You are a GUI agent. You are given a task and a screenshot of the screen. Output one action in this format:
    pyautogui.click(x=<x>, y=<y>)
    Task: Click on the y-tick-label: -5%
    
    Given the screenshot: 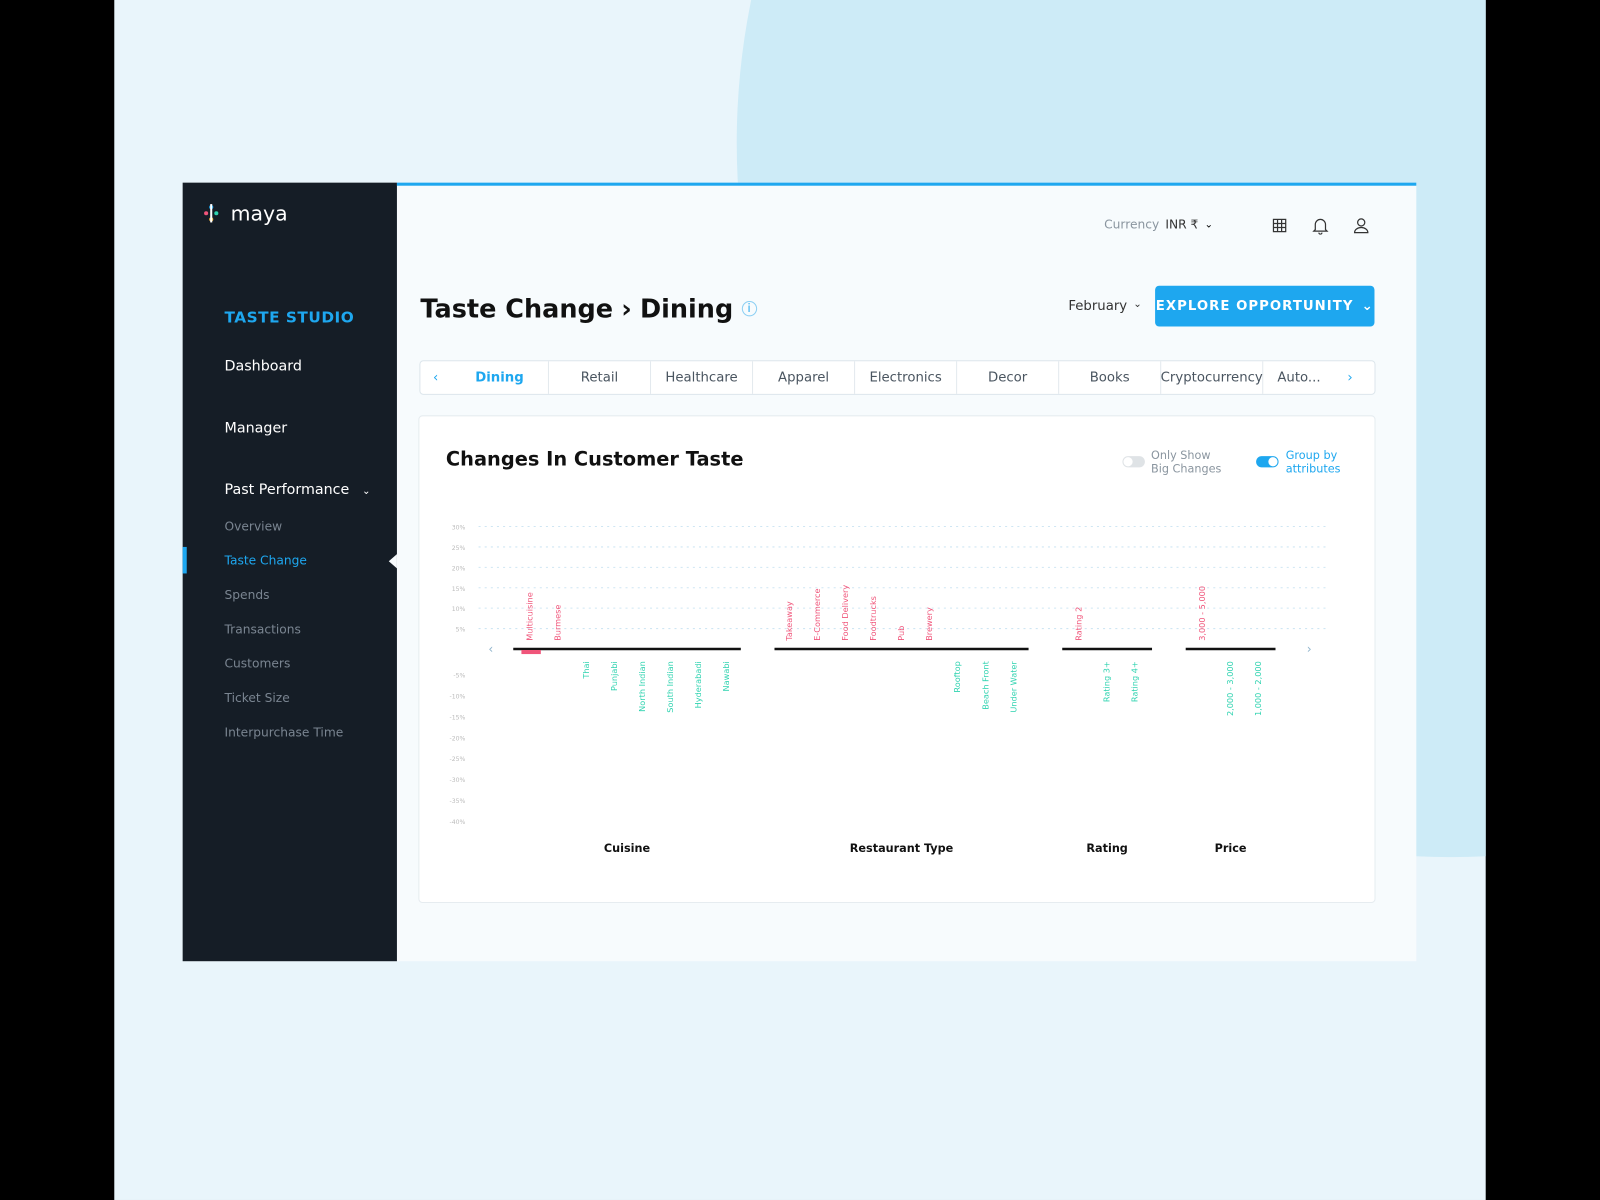 What is the action you would take?
    pyautogui.click(x=459, y=676)
    